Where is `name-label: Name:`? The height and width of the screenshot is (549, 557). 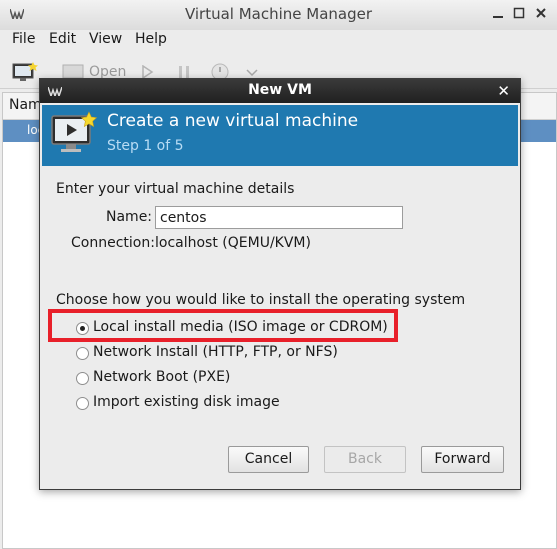
name-label: Name: is located at coordinates (129, 217).